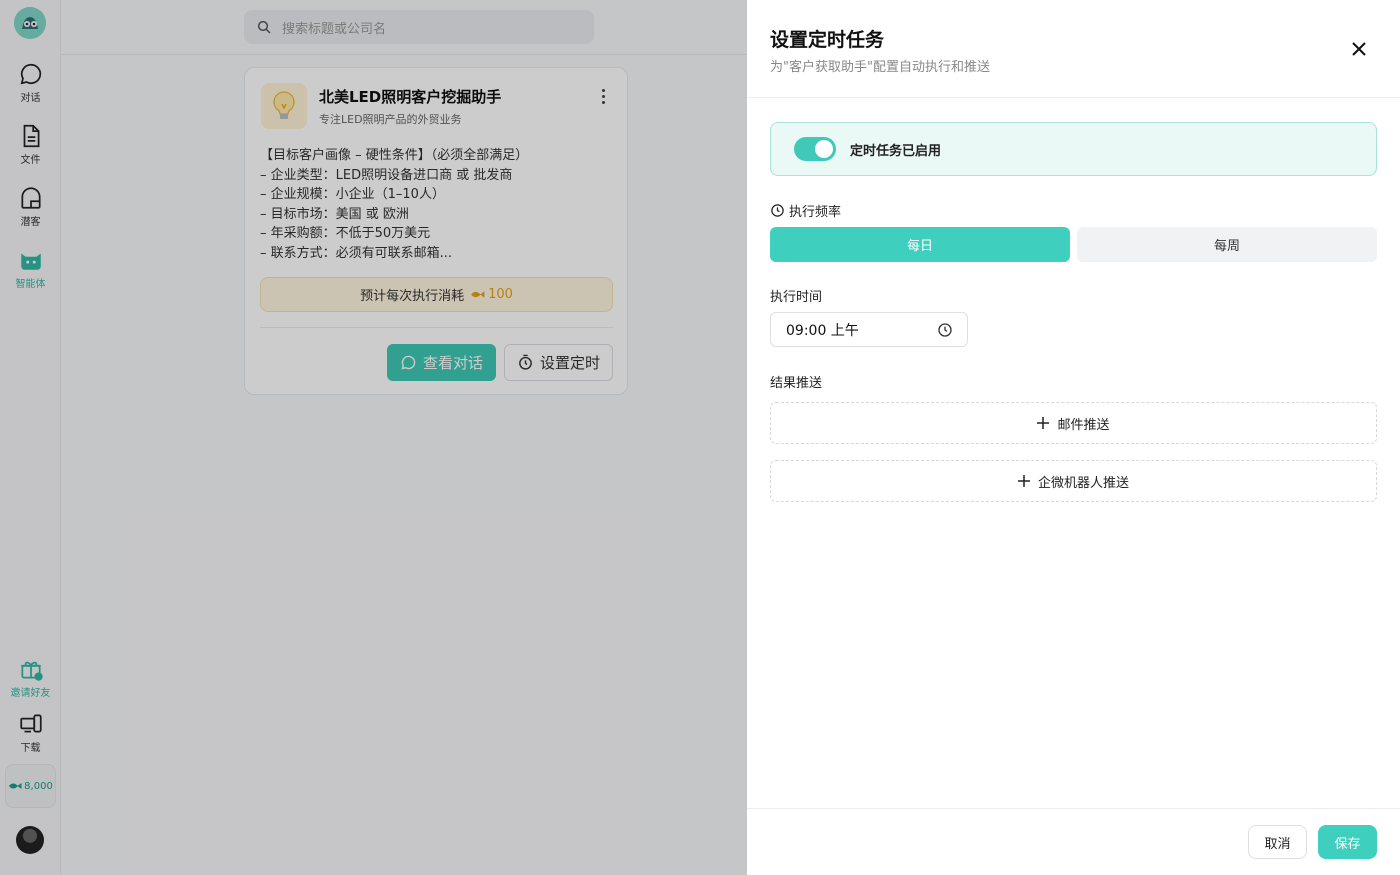 The image size is (1400, 875). What do you see at coordinates (896, 151) in the screenshot?
I see `enable-label: 定时任务已启用` at bounding box center [896, 151].